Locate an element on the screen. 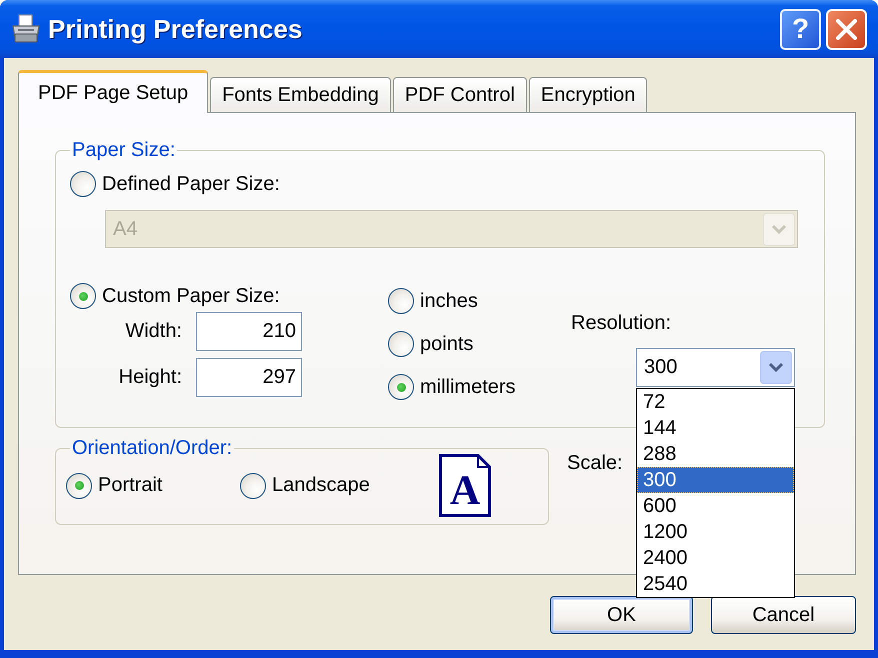  dropdown-option: 144 is located at coordinates (715, 428).